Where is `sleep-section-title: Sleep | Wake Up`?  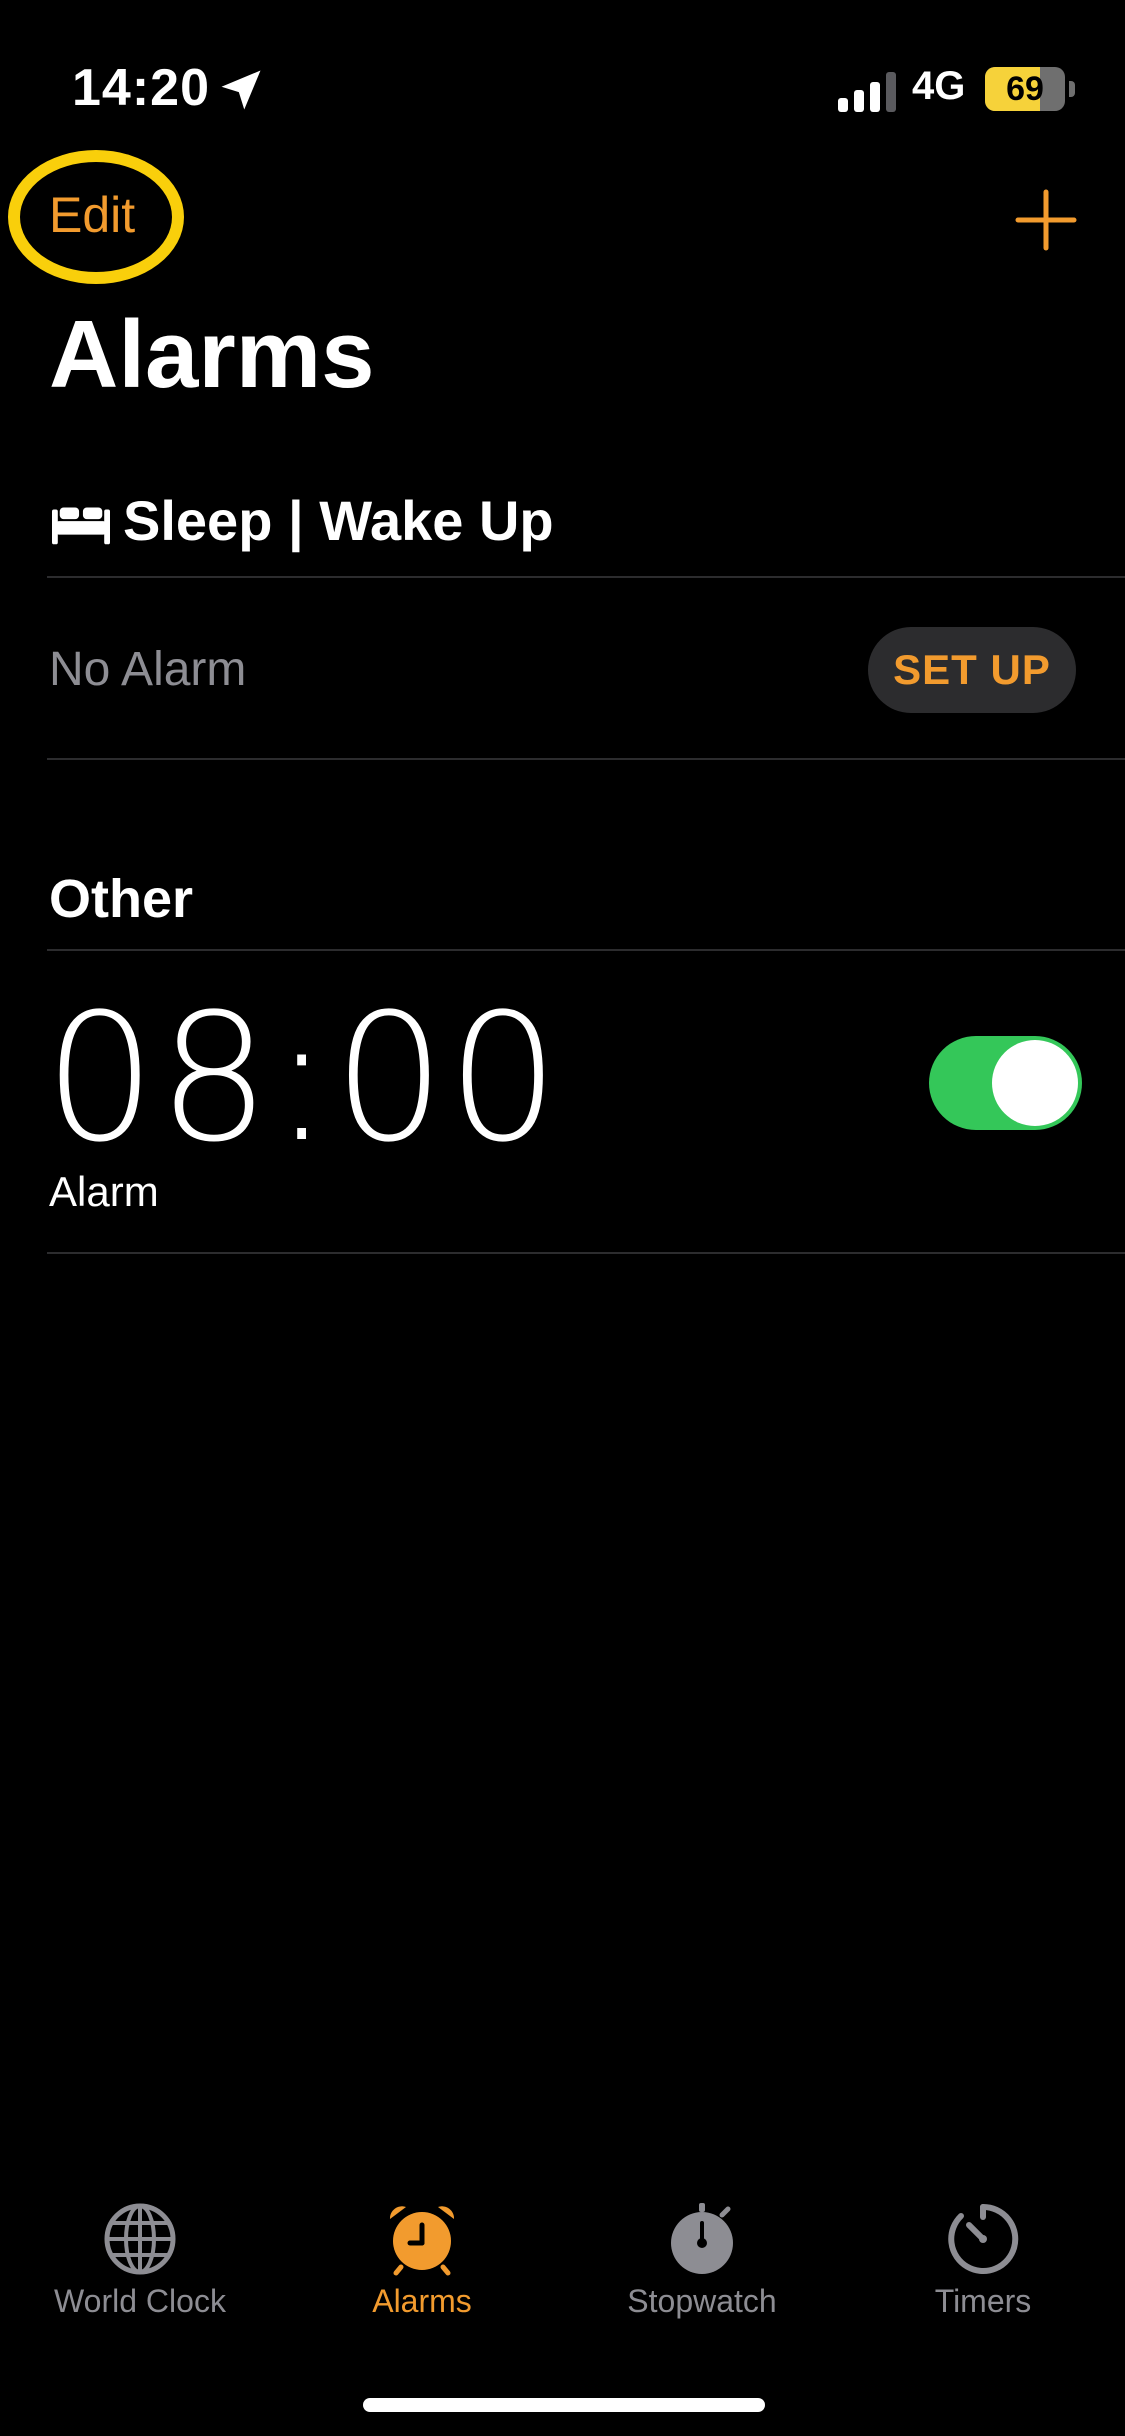 sleep-section-title: Sleep | Wake Up is located at coordinates (338, 520).